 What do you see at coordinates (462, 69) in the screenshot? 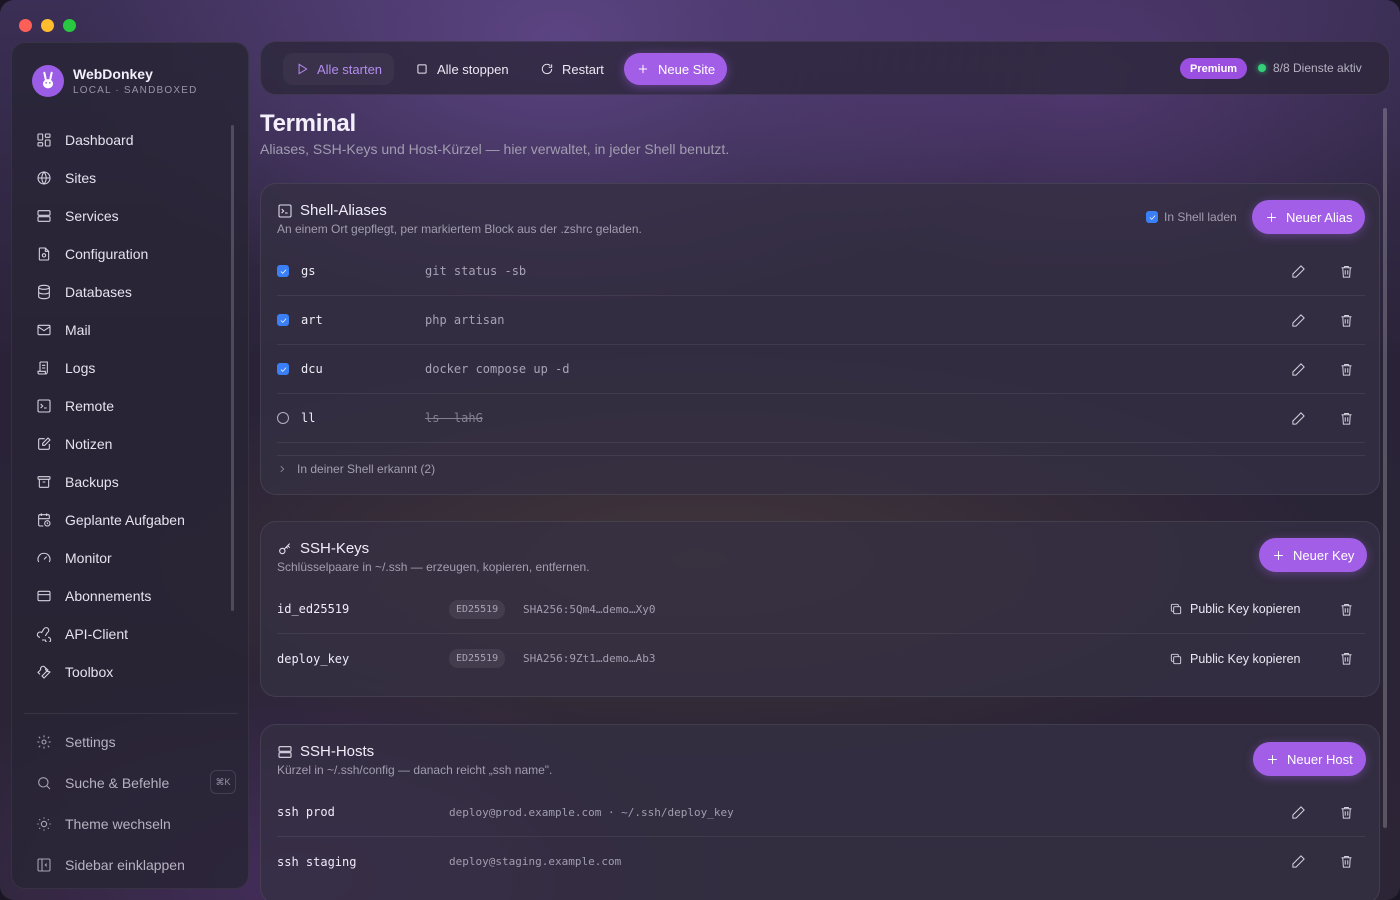
I see `stop-all-button: Alle stoppen` at bounding box center [462, 69].